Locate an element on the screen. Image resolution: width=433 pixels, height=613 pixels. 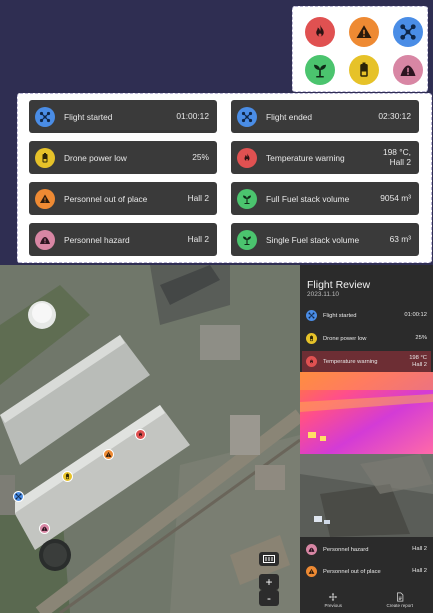
row-label: Personnel hazard is located at coordinates (346, 549).